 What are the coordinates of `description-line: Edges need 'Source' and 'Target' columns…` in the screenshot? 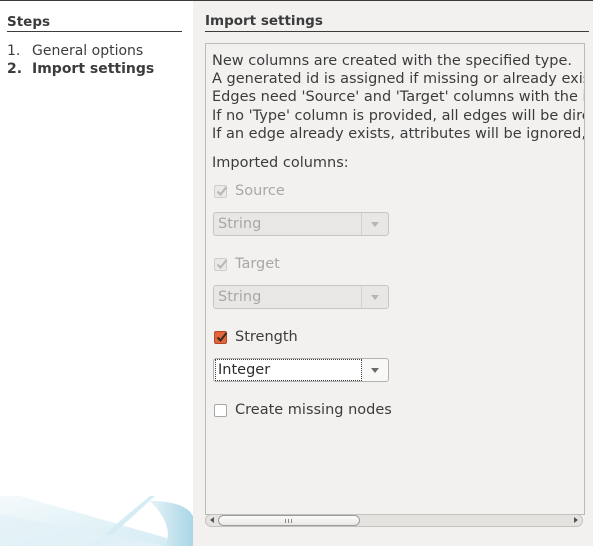 It's located at (398, 97).